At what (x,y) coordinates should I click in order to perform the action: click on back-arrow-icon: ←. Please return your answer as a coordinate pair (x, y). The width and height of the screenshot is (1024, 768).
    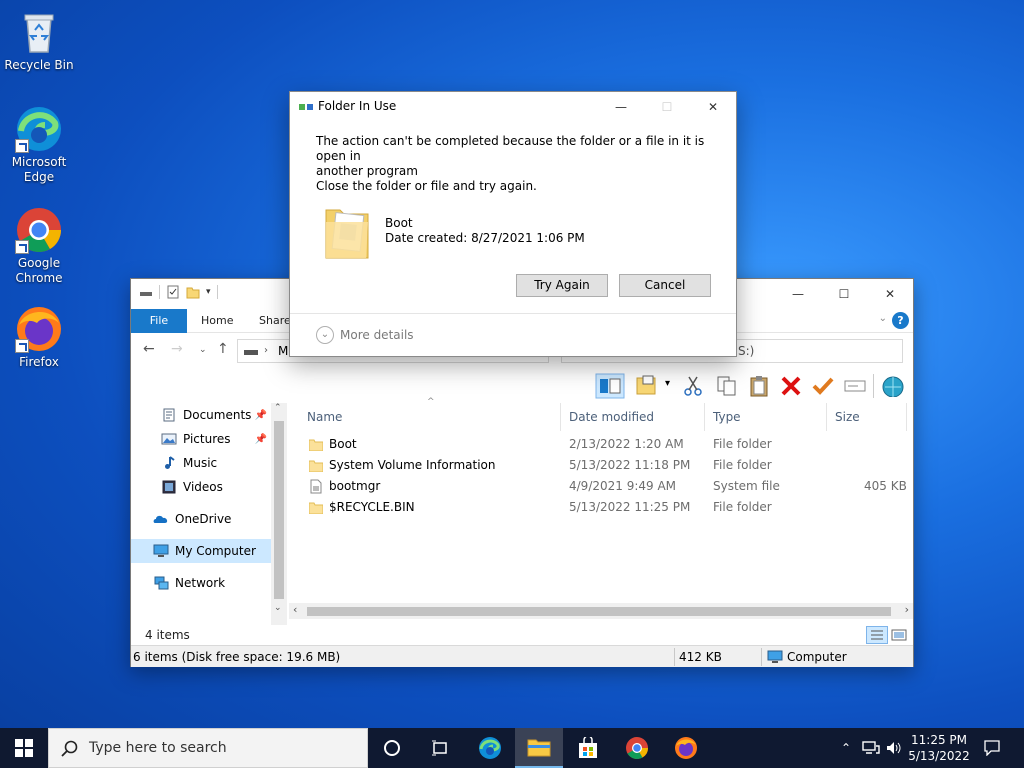
    Looking at the image, I should click on (149, 349).